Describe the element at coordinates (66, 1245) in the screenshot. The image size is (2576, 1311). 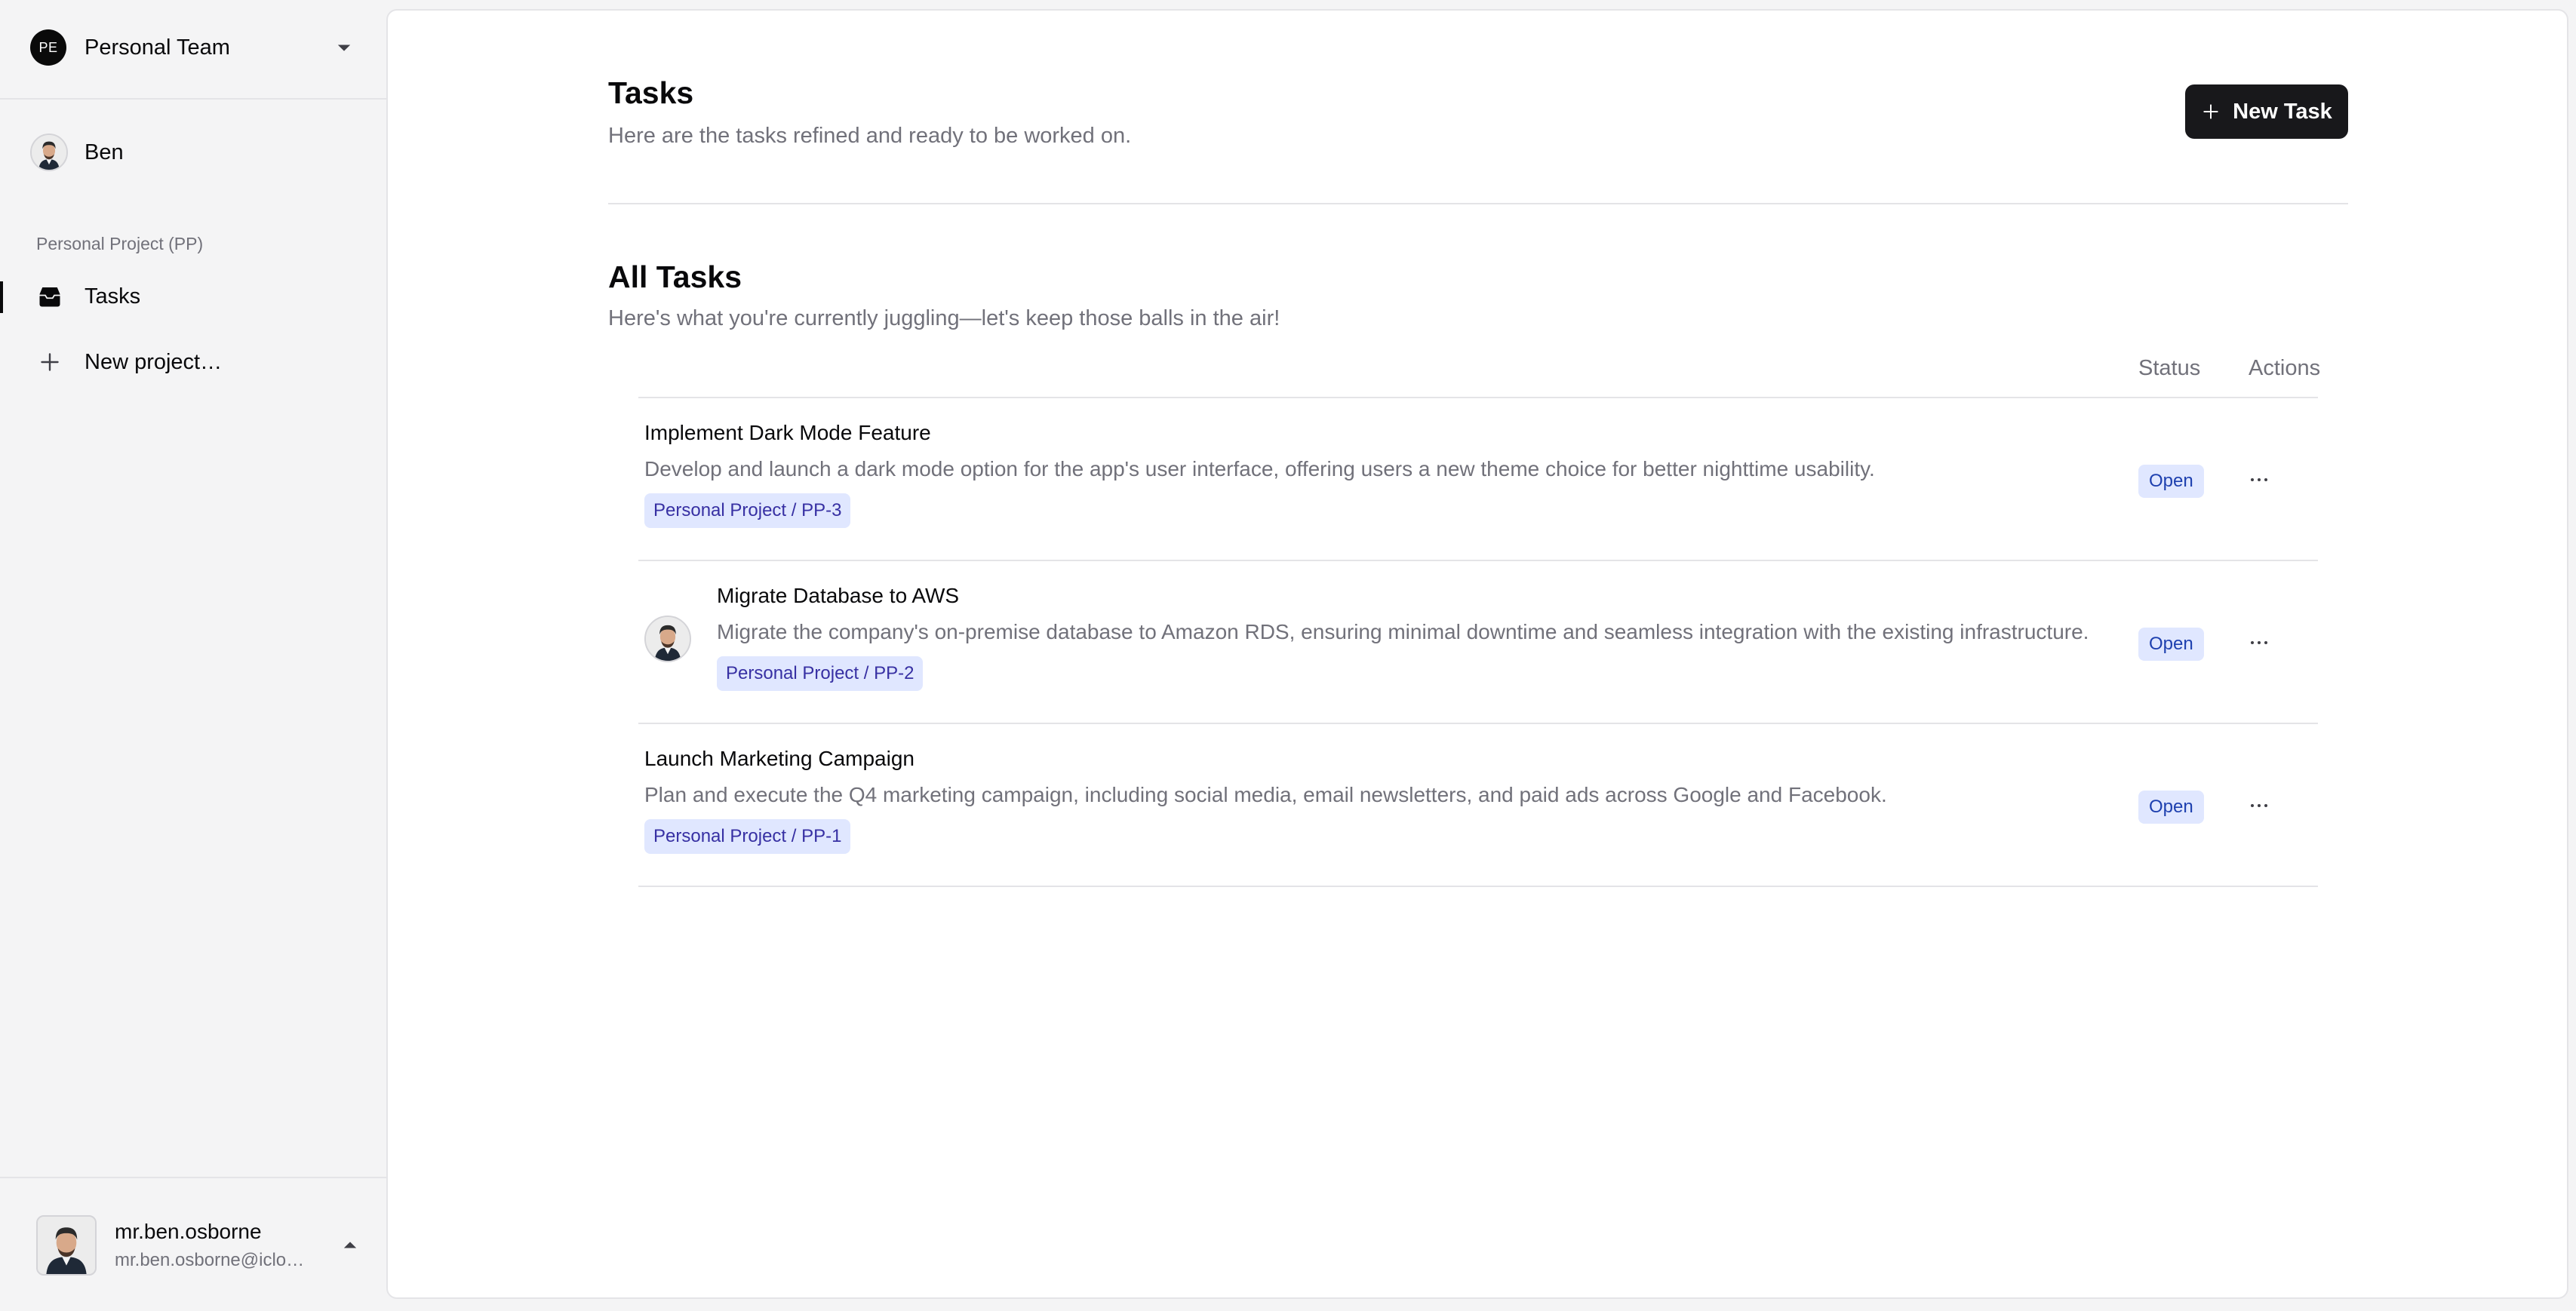
I see `account-avatar` at that location.